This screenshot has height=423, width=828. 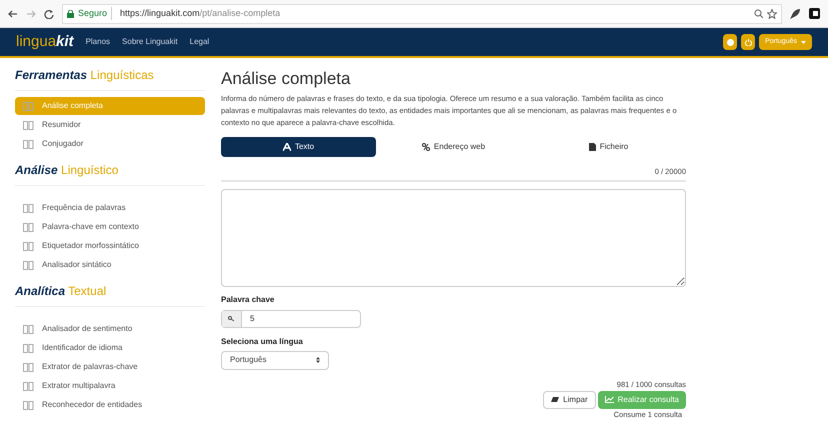 I want to click on tab: Ficheiro, so click(x=608, y=146).